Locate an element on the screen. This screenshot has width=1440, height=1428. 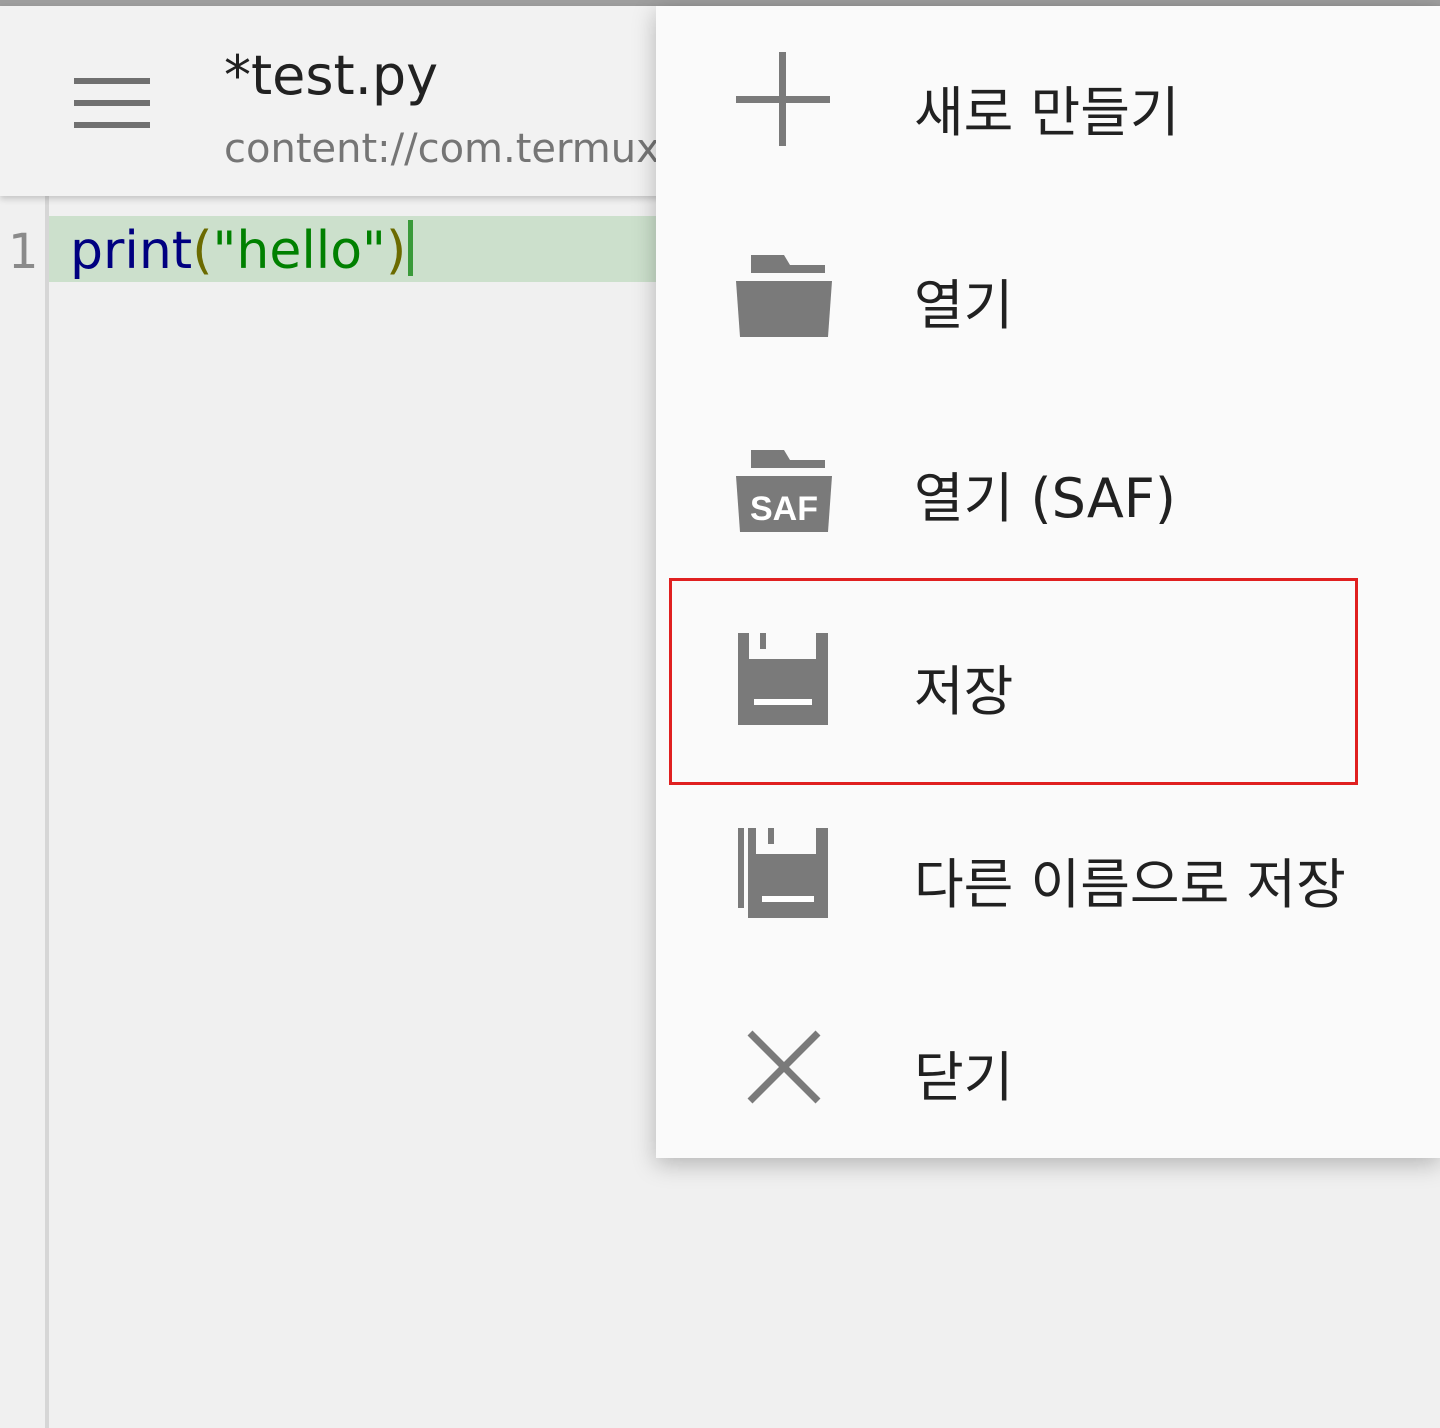
menu-item-label: 새로 만들기 is located at coordinates (1047, 112).